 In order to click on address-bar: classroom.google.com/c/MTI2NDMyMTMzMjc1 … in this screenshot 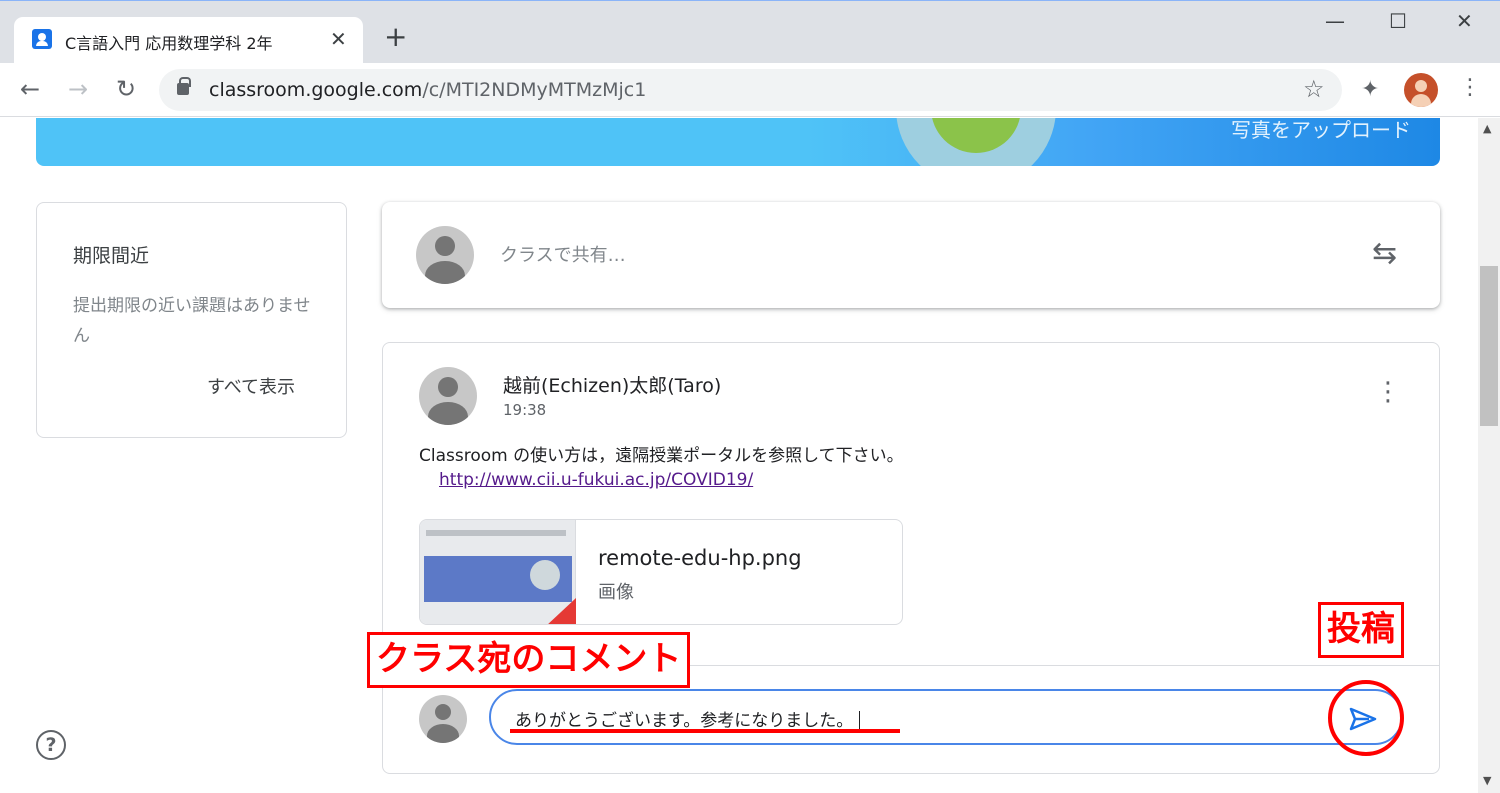, I will do `click(750, 90)`.